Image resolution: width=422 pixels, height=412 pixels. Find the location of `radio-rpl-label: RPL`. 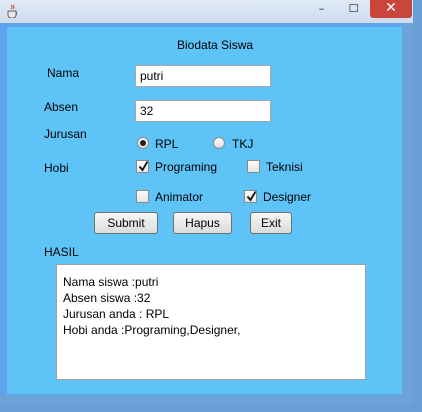

radio-rpl-label: RPL is located at coordinates (166, 144).